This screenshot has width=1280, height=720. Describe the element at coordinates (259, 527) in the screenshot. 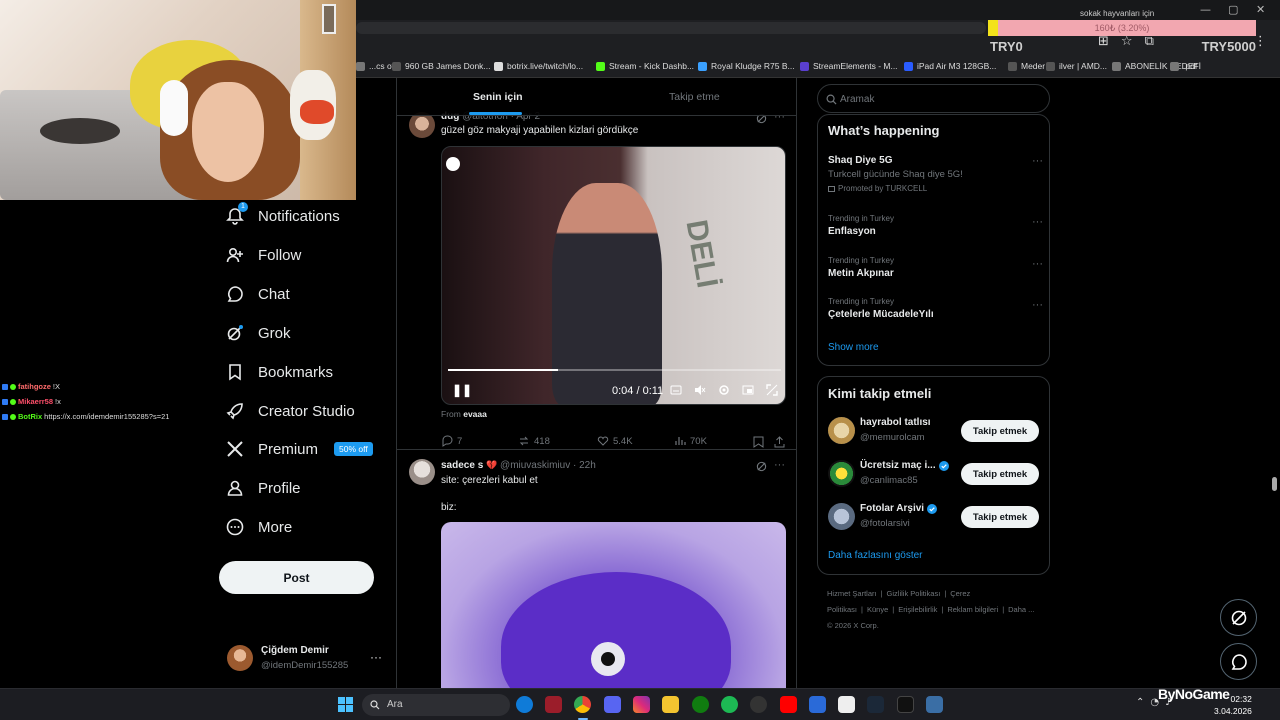

I see `nav-item-more: More` at that location.